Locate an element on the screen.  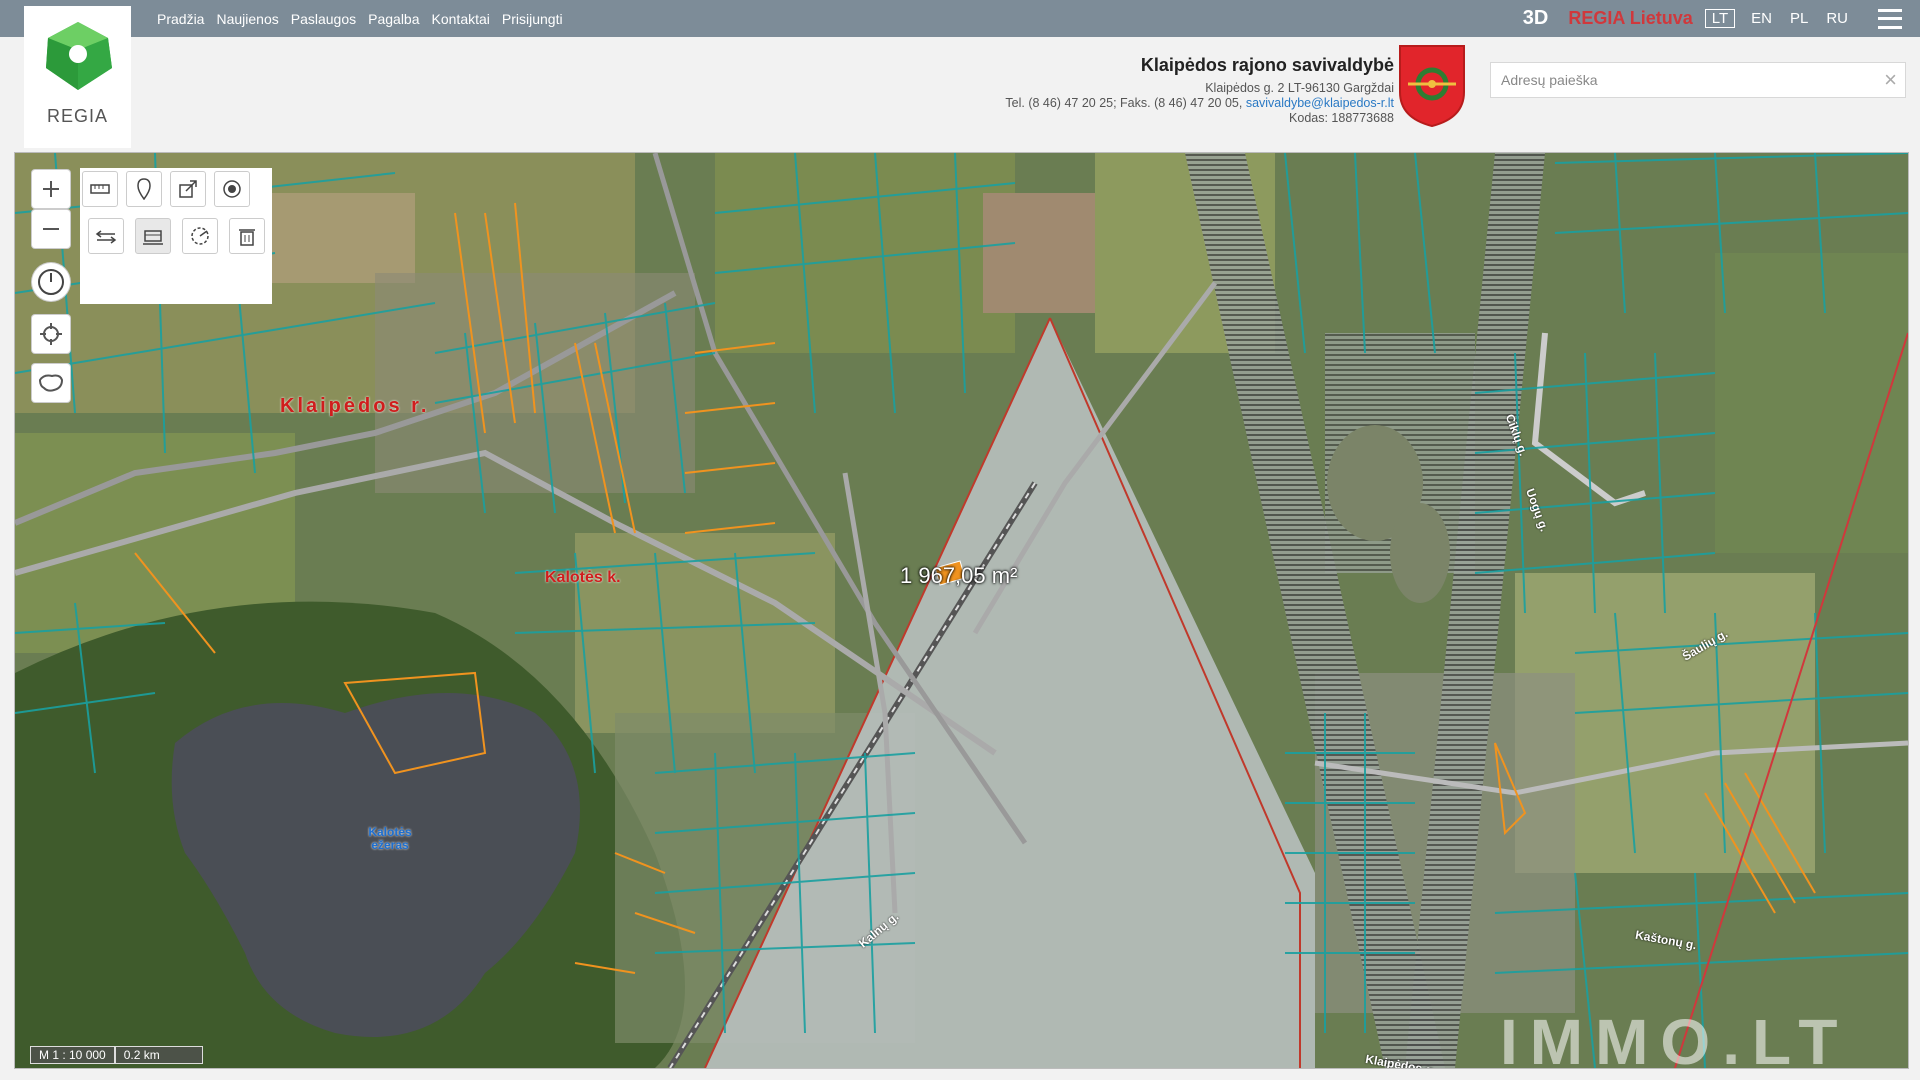
place-marker-button is located at coordinates (144, 189).